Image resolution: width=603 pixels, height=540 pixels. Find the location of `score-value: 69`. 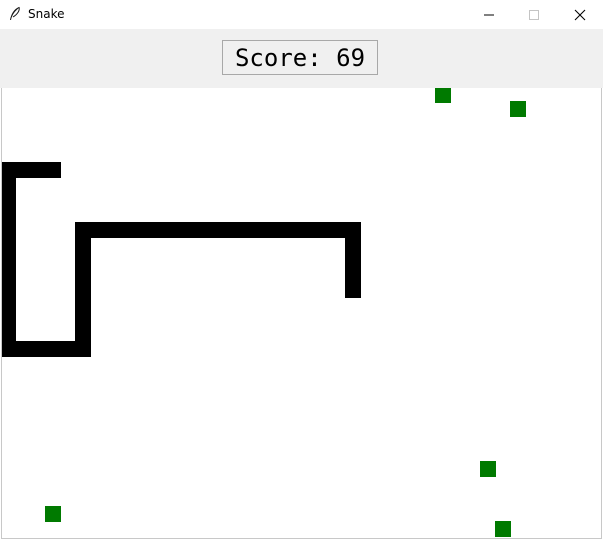

score-value: 69 is located at coordinates (351, 57).